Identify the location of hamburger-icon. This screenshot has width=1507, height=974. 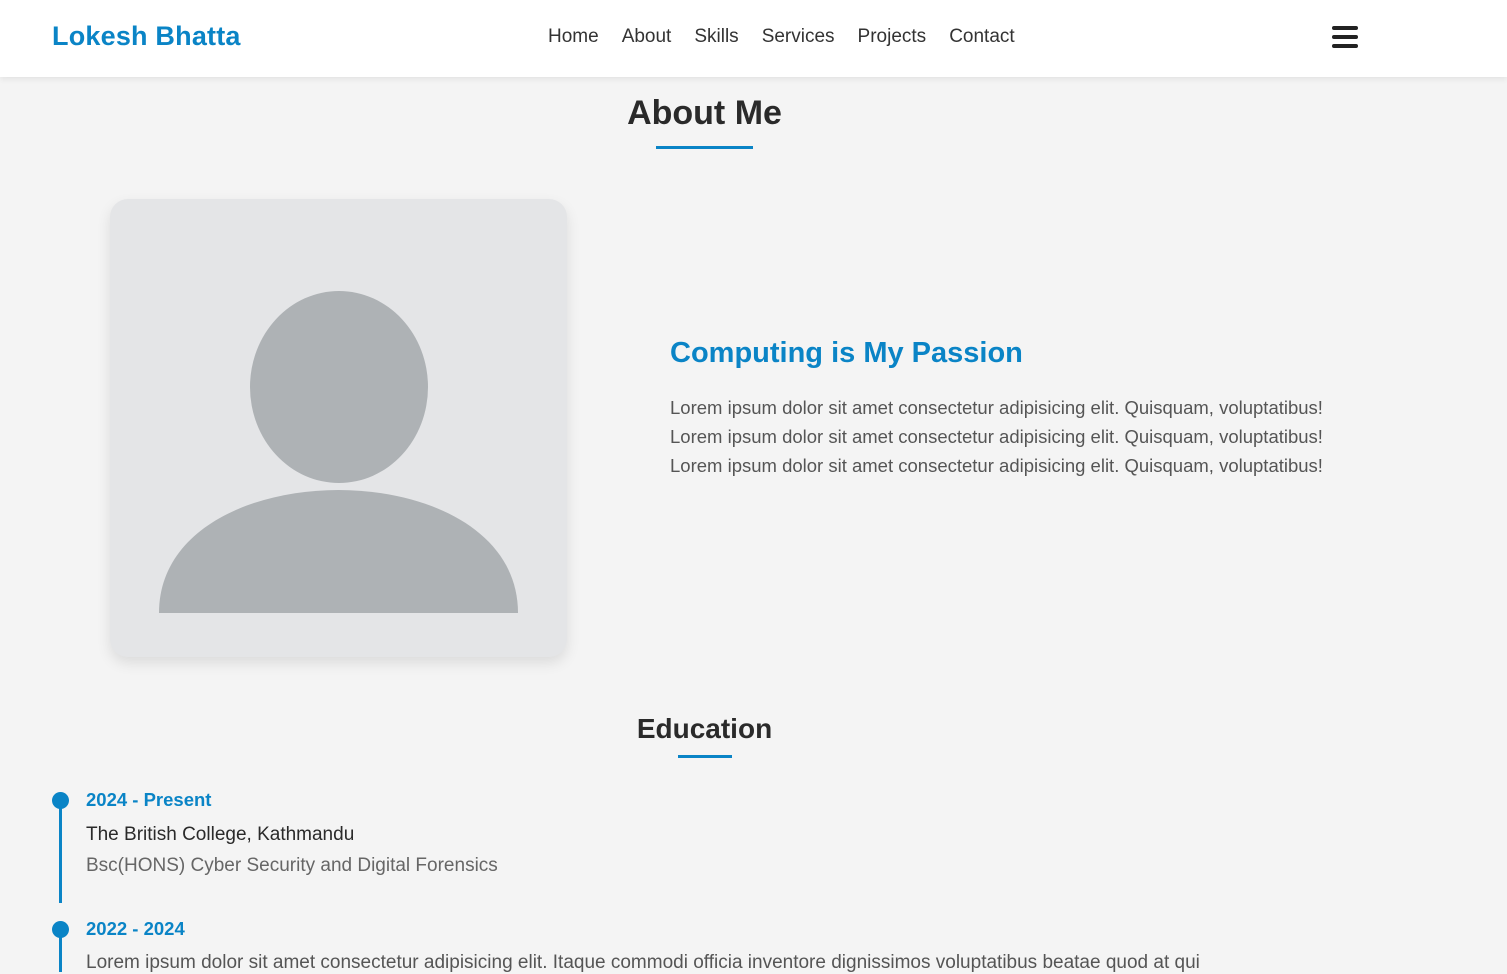
(1345, 37).